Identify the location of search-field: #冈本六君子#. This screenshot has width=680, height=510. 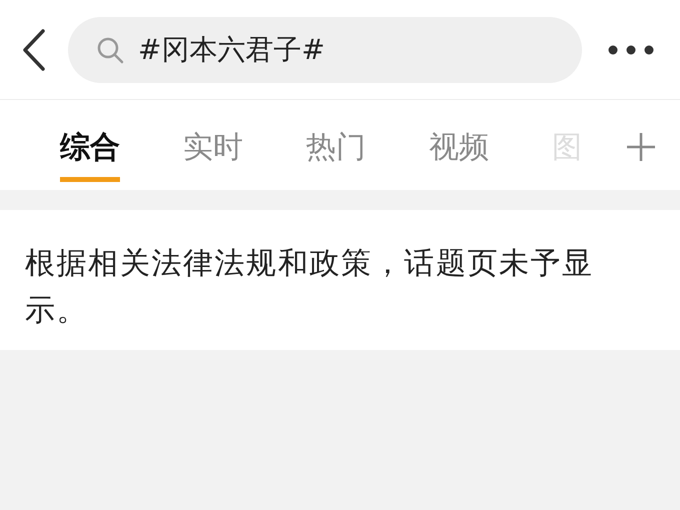
(325, 49).